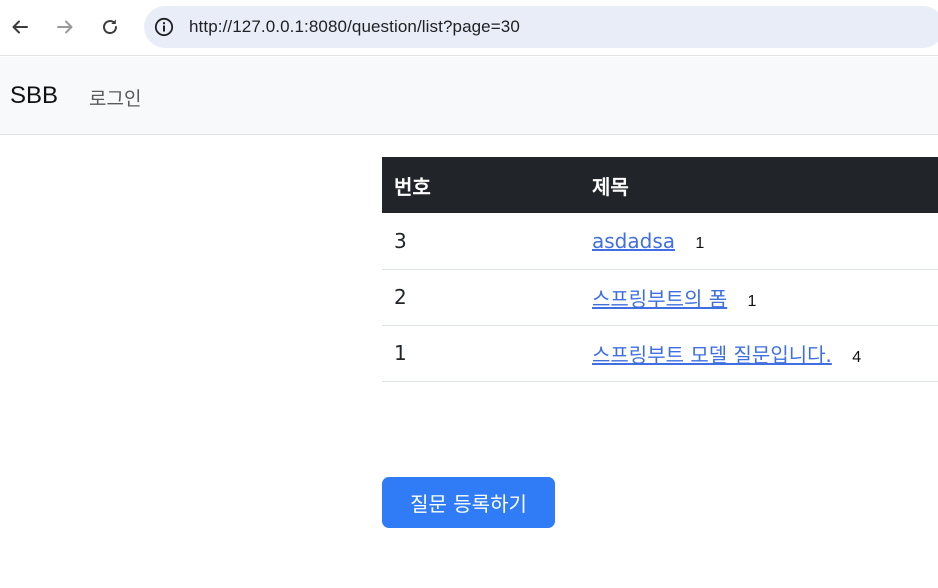 The height and width of the screenshot is (588, 938). I want to click on question-link: 스프링부트의 폼, so click(659, 299).